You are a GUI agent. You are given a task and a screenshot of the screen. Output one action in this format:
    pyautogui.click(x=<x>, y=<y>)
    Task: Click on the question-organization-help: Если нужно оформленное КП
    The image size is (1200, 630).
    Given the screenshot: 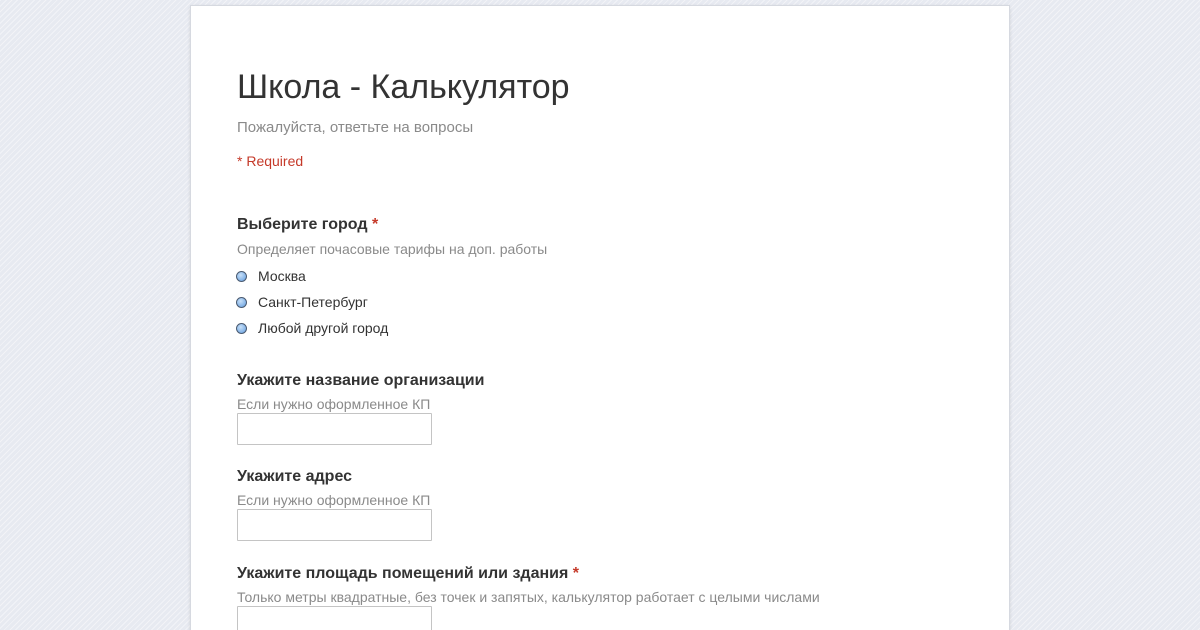 What is the action you would take?
    pyautogui.click(x=334, y=404)
    